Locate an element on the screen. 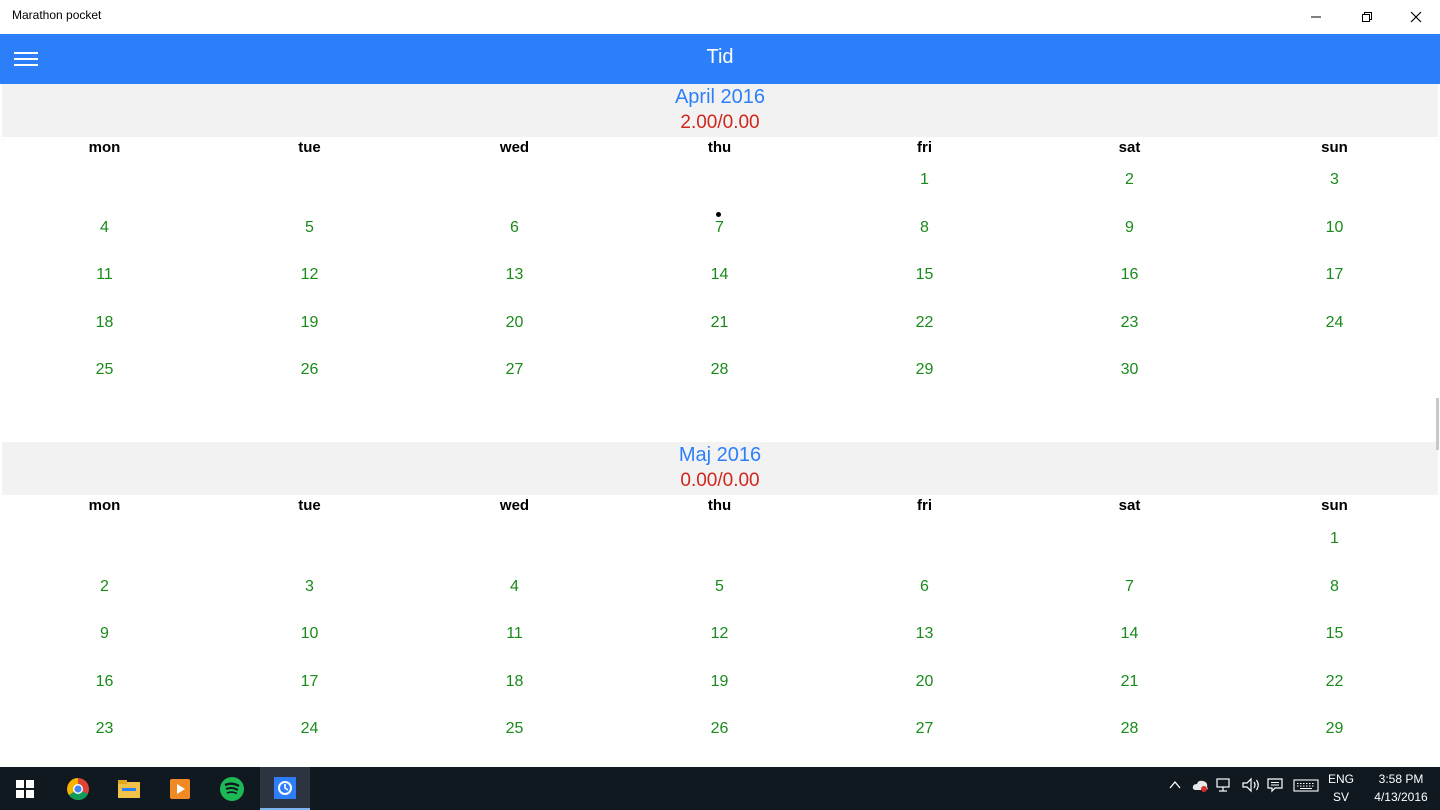 Image resolution: width=1440 pixels, height=810 pixels. start-button is located at coordinates (25, 788).